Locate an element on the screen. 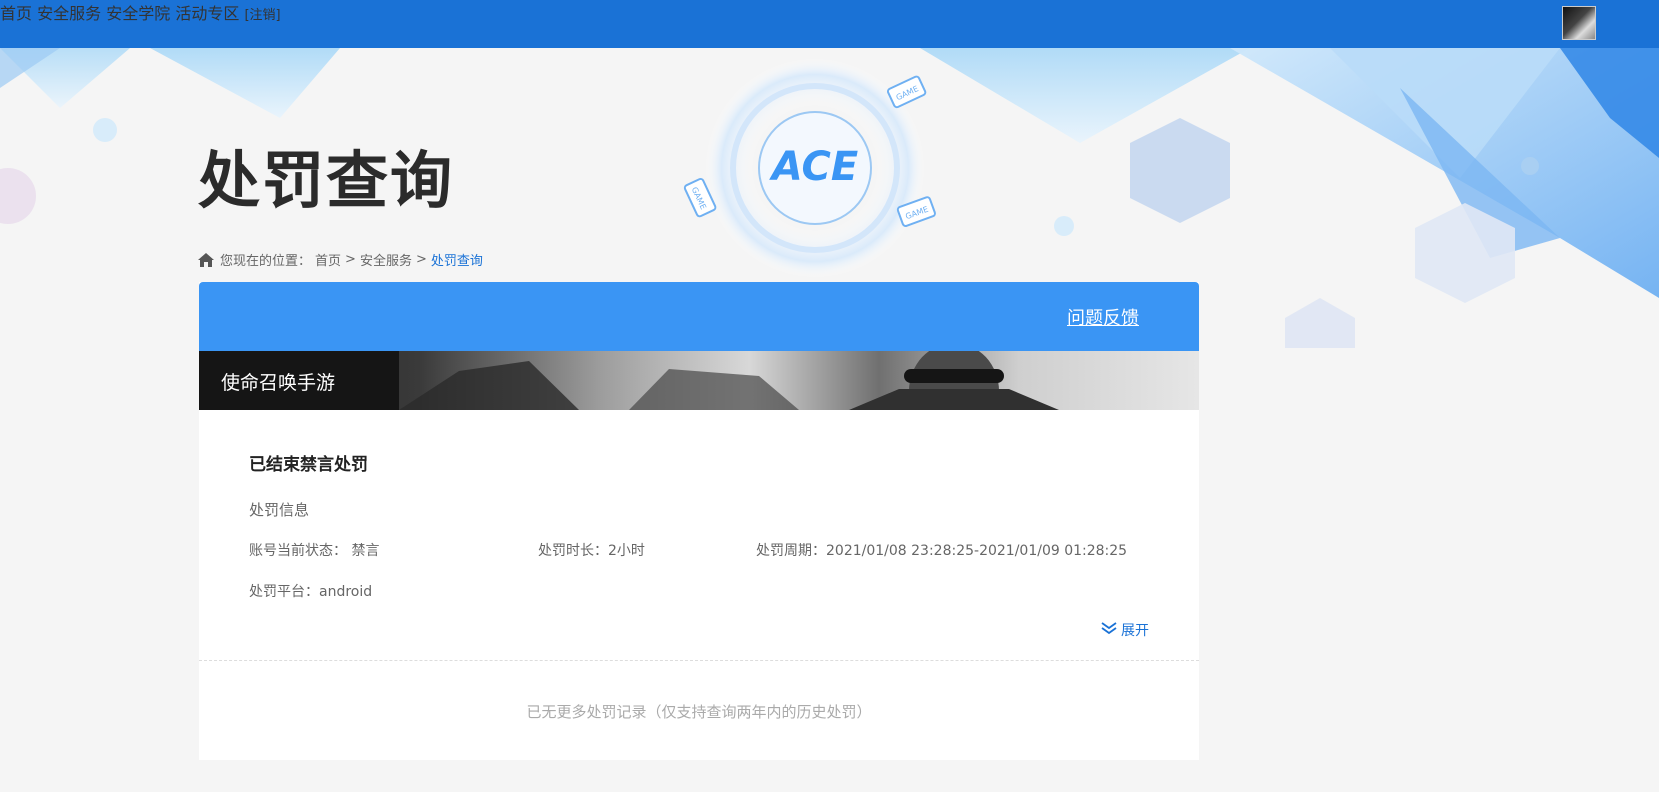  breadcrumb-current: 处罚查询 is located at coordinates (457, 259).